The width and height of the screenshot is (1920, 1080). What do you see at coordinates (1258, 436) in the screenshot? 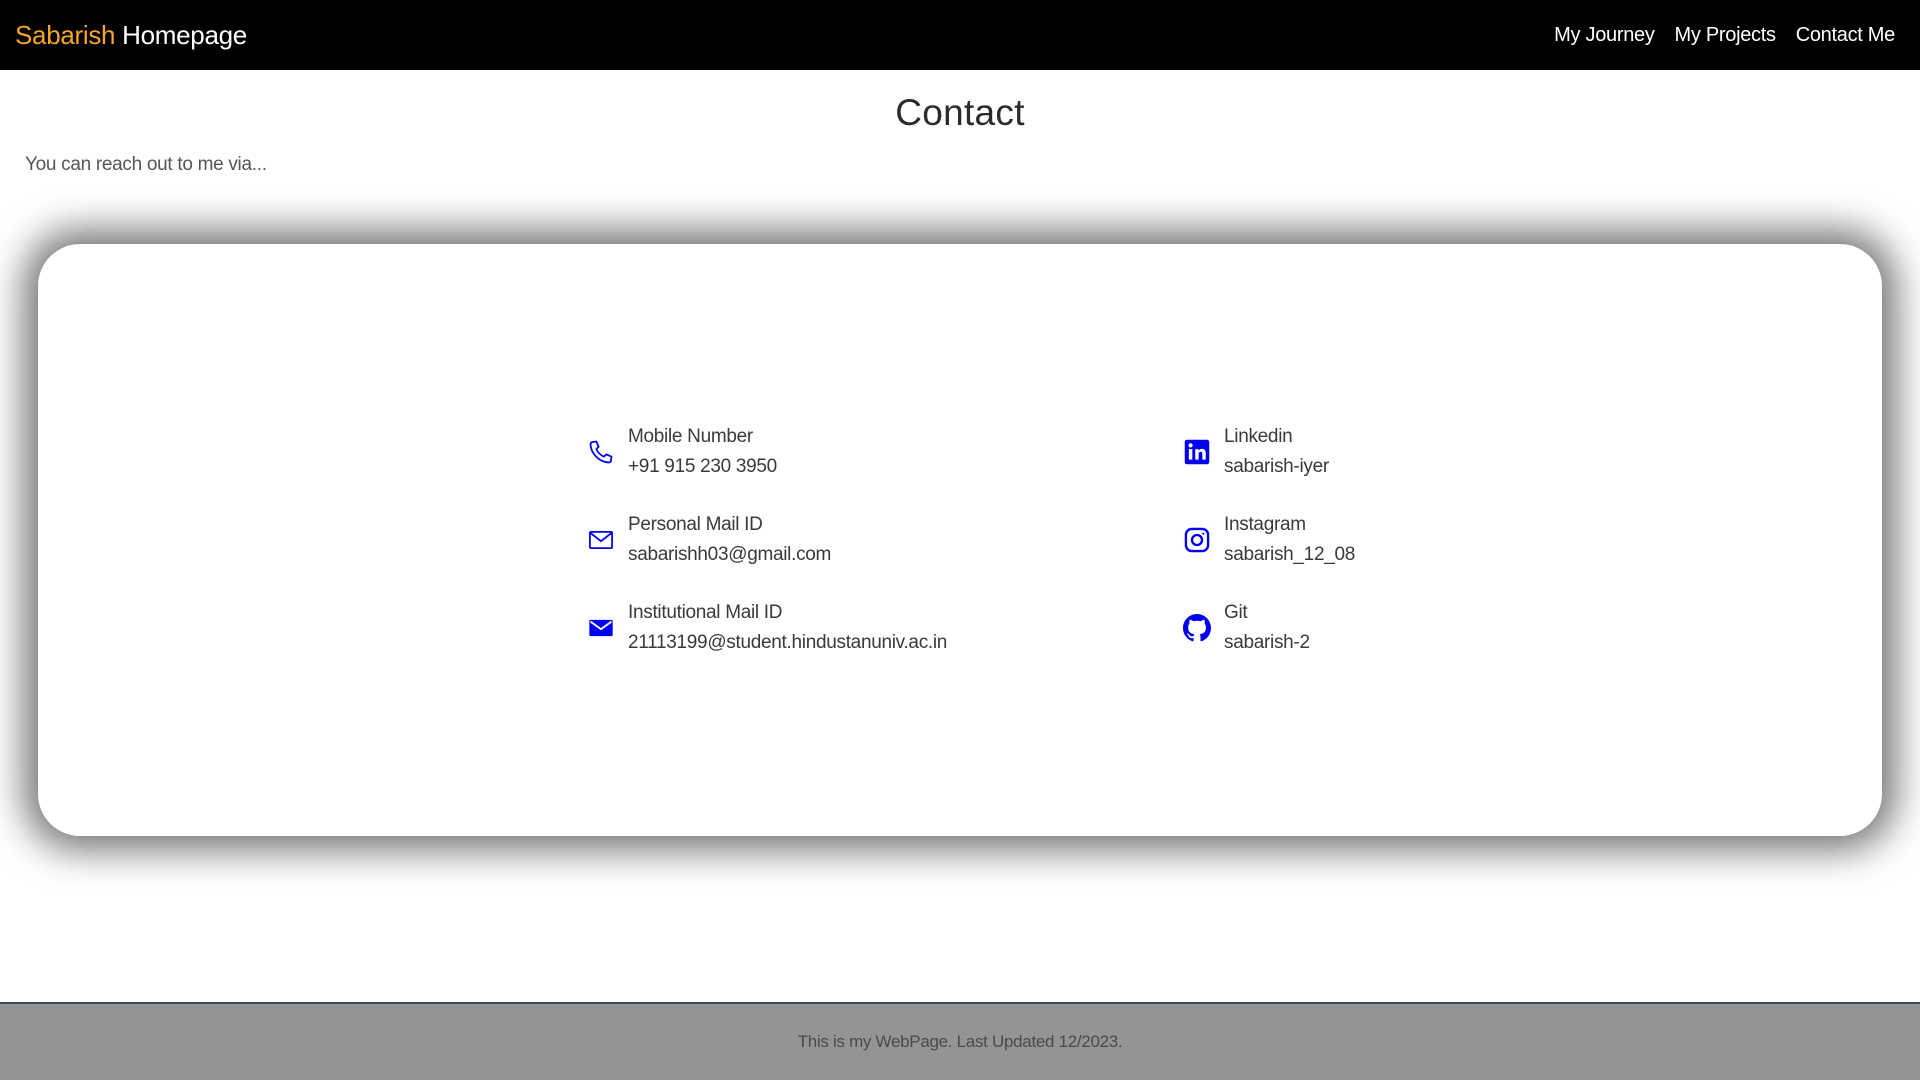
I see `contact-label: Linkedin` at bounding box center [1258, 436].